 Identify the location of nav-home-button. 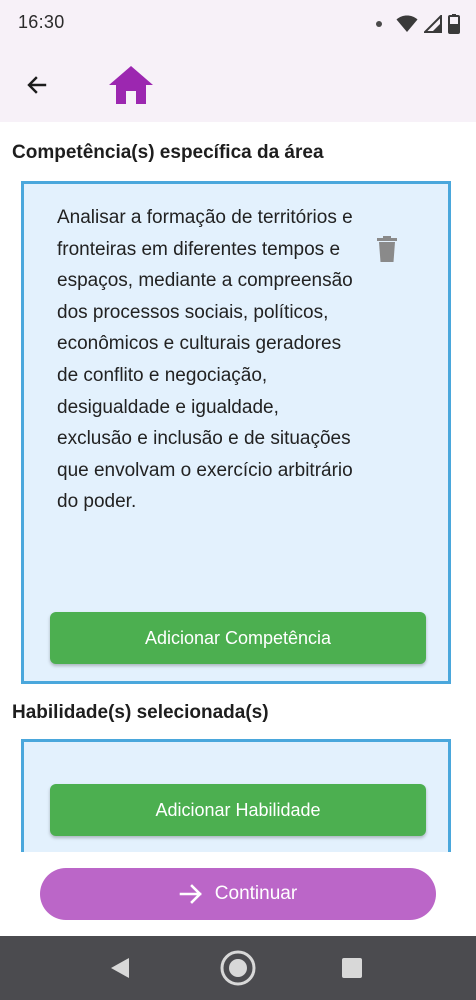
(238, 968).